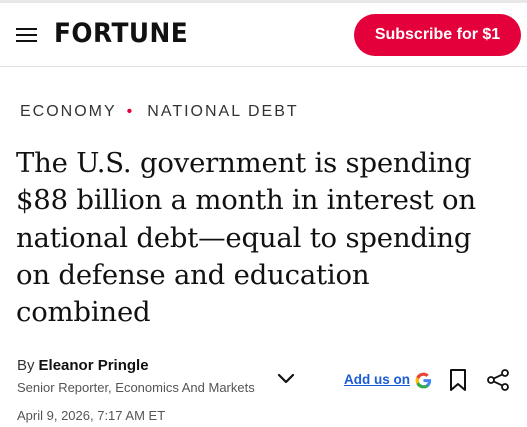 The image size is (527, 427). Describe the element at coordinates (244, 163) in the screenshot. I see `headline-line: The U.S. government is spending` at that location.